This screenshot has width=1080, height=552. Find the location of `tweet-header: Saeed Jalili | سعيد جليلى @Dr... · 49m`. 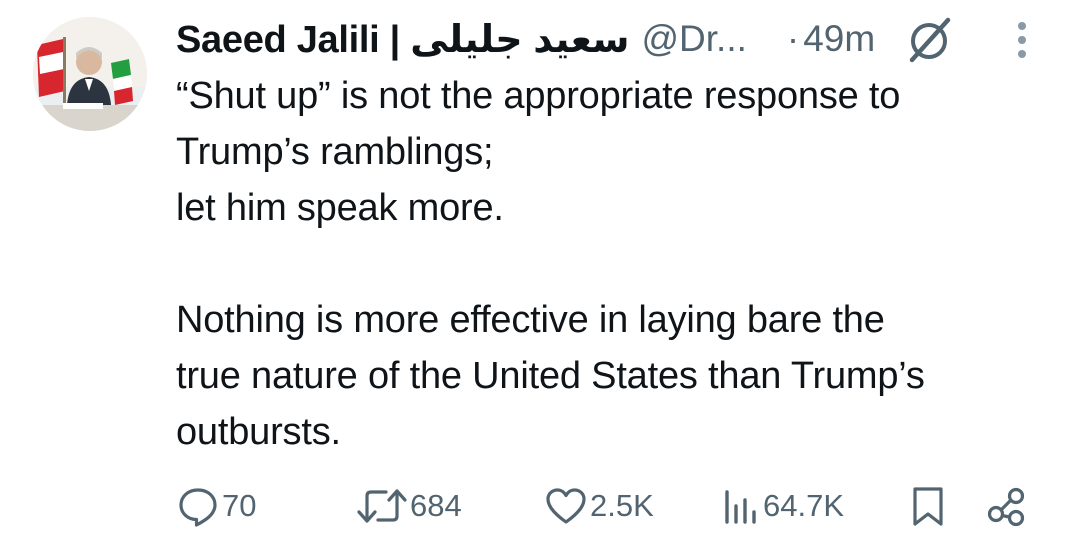

tweet-header: Saeed Jalili | سعيد جليلى @Dr... · 49m is located at coordinates (525, 39).